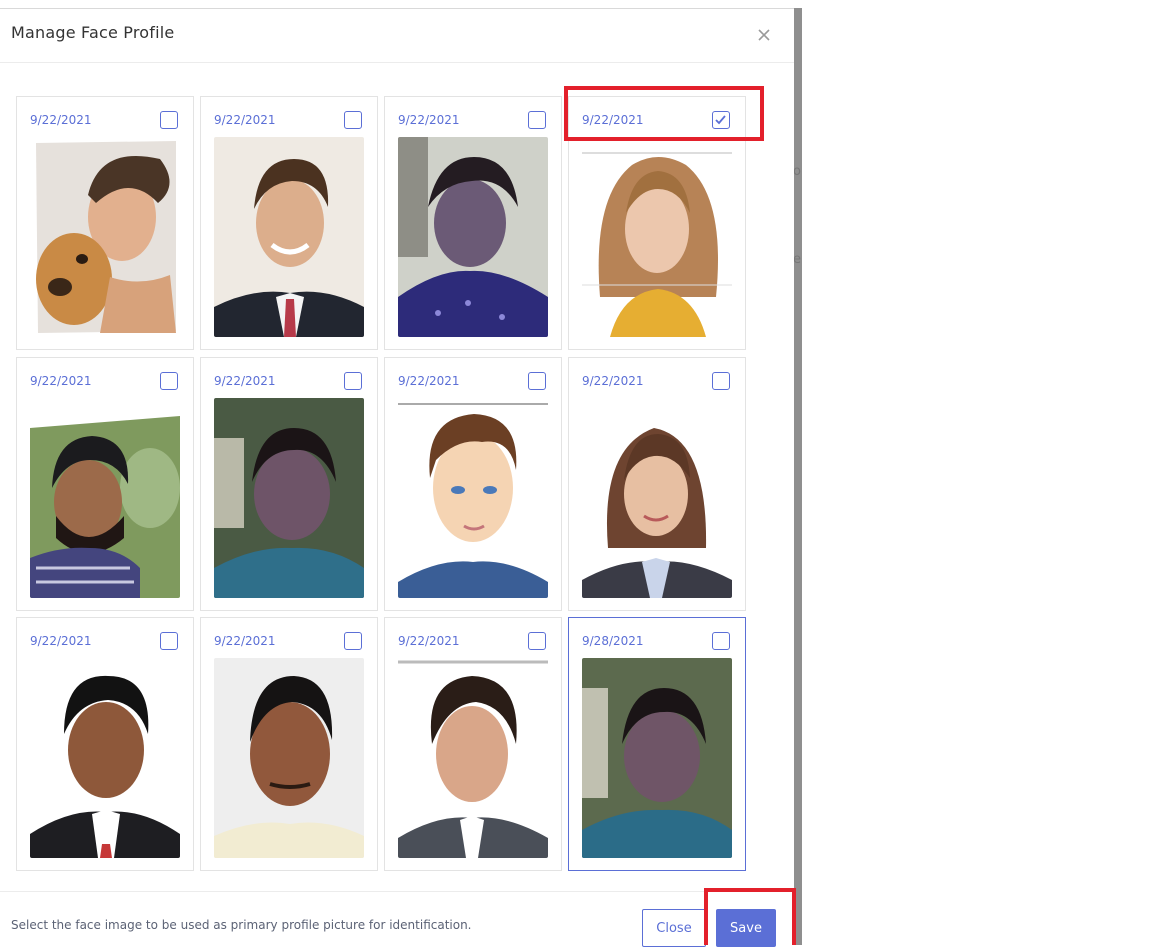 This screenshot has height=947, width=1152. I want to click on background-overlay-strip, so click(798, 476).